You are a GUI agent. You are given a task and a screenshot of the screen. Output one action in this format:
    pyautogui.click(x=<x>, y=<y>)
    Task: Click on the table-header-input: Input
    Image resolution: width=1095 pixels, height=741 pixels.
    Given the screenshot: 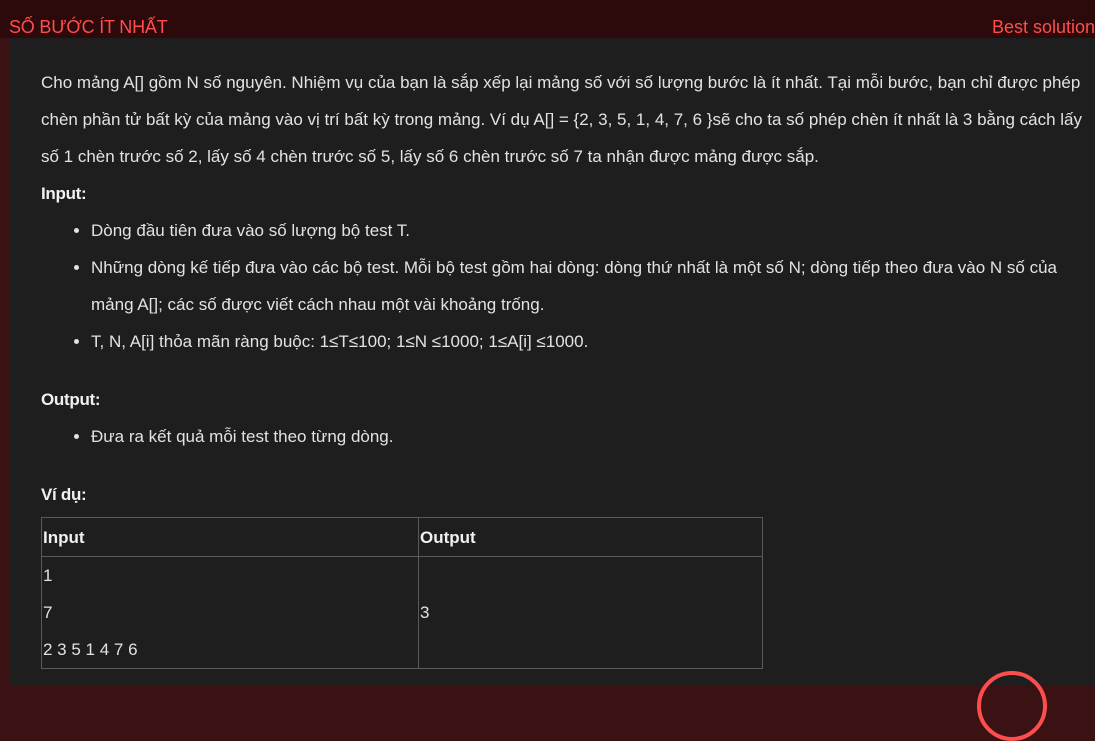 What is the action you would take?
    pyautogui.click(x=230, y=537)
    